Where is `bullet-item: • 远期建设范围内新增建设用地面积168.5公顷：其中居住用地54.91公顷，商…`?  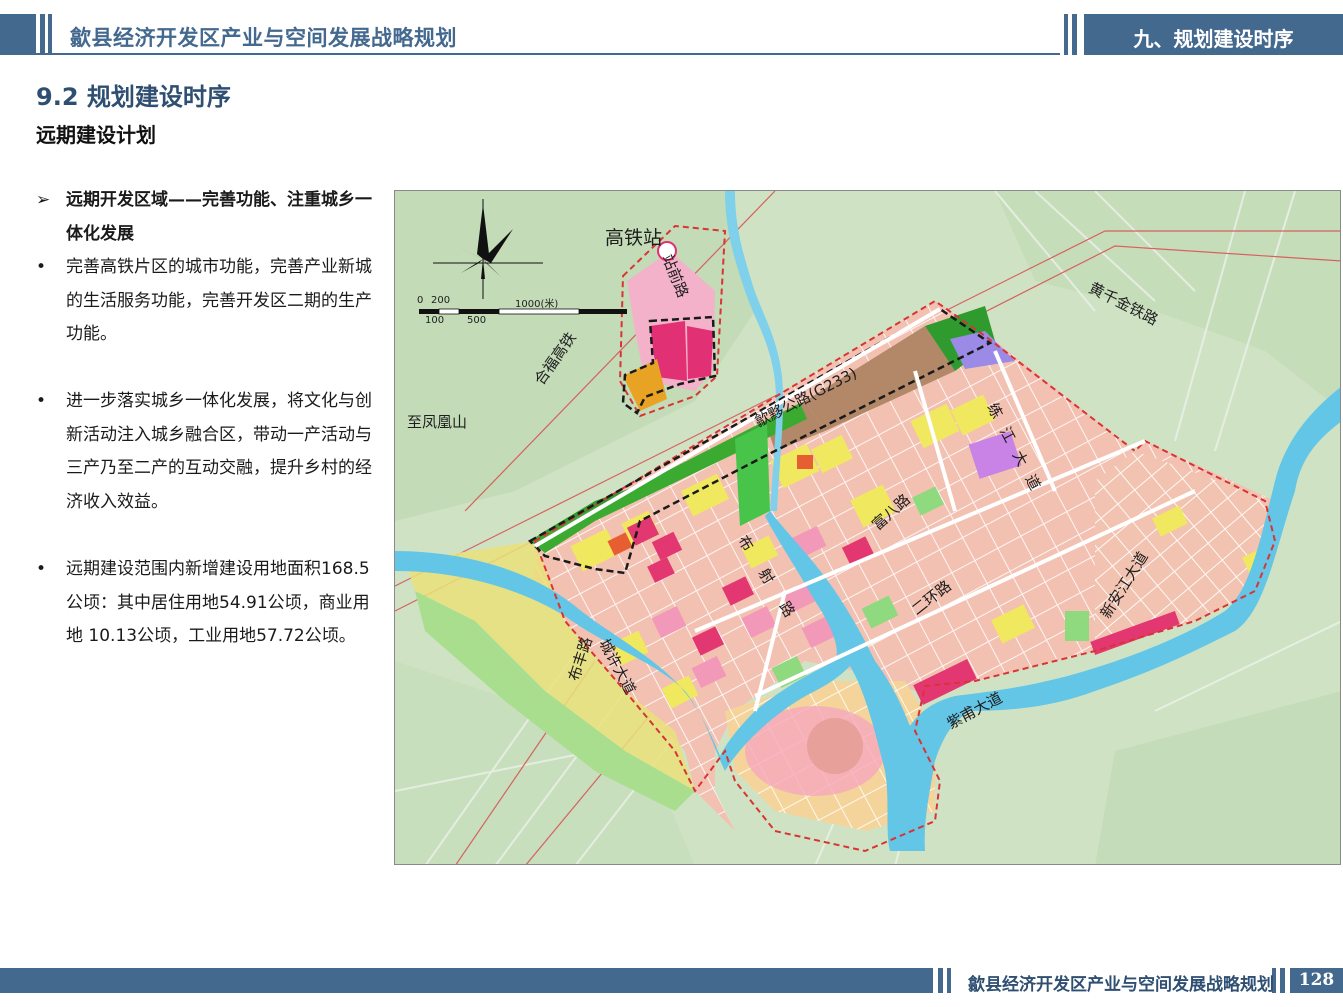
bullet-item: • 远期建设范围内新增建设用地面积168.5公顷：其中居住用地54.91公顷，商… is located at coordinates (204, 603).